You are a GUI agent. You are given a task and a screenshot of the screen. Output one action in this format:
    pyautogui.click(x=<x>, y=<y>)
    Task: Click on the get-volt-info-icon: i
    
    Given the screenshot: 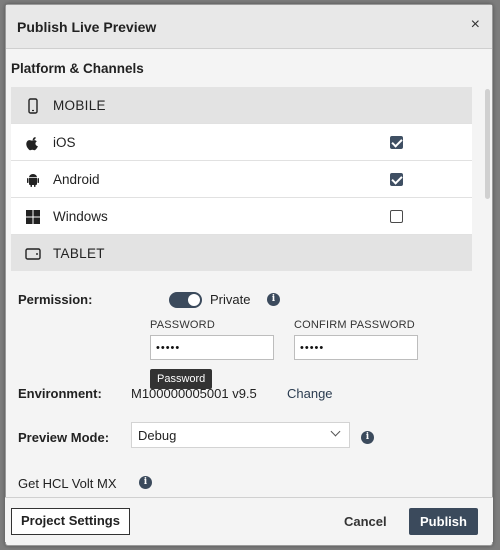 What is the action you would take?
    pyautogui.click(x=145, y=482)
    